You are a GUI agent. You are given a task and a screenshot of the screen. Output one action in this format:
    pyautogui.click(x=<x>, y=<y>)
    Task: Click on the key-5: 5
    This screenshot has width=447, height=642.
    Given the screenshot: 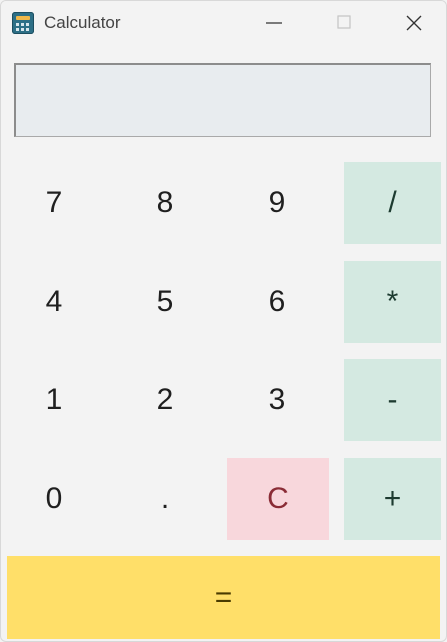 What is the action you would take?
    pyautogui.click(x=165, y=302)
    